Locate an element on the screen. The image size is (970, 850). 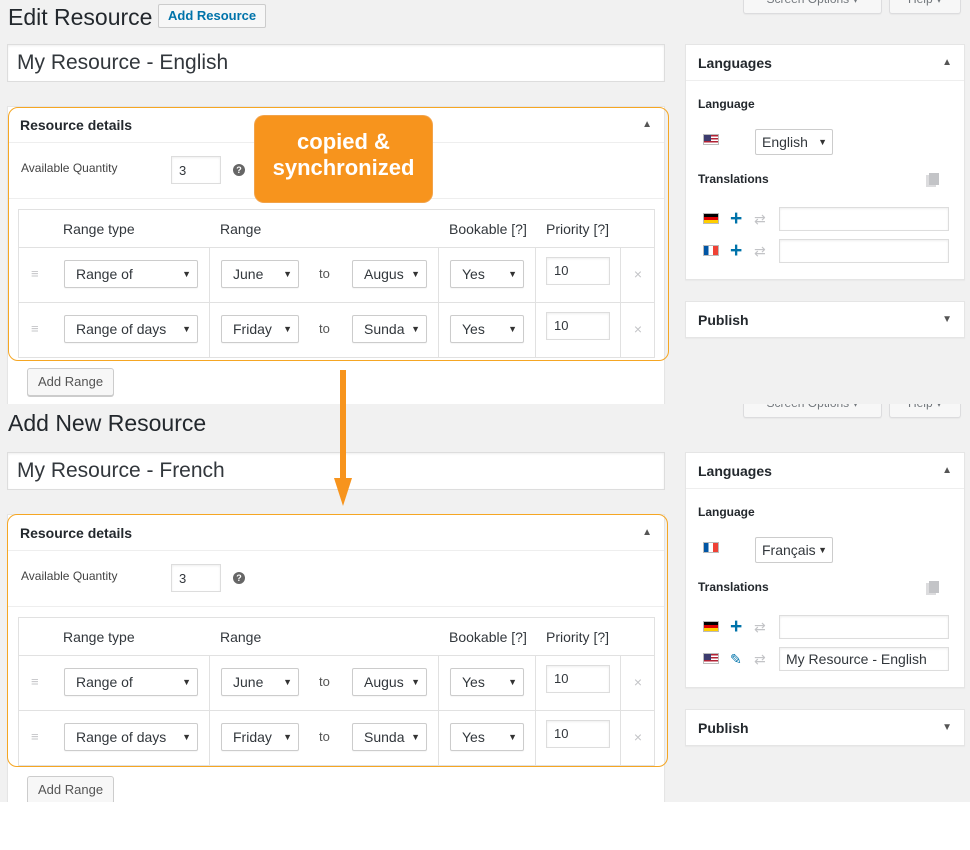
flag-us-icon is located at coordinates (711, 139).